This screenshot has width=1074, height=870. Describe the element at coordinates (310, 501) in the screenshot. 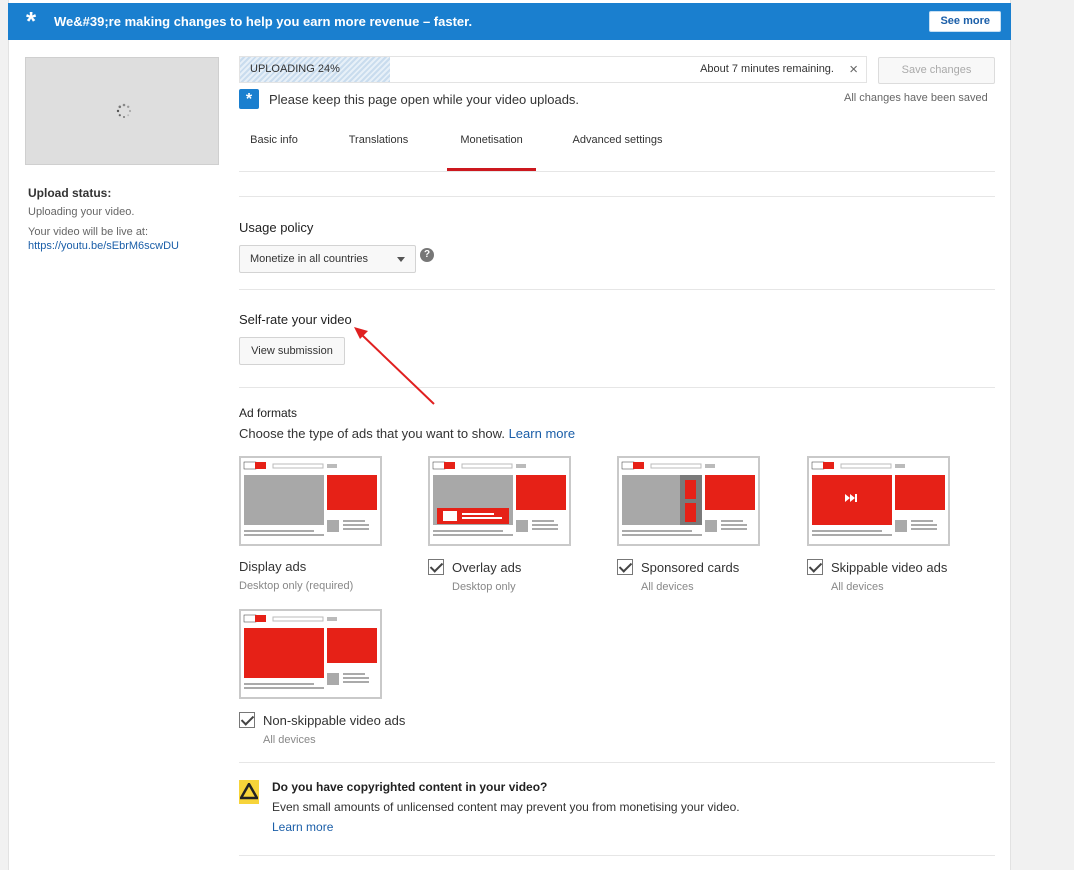

I see `display-ads-preview` at that location.